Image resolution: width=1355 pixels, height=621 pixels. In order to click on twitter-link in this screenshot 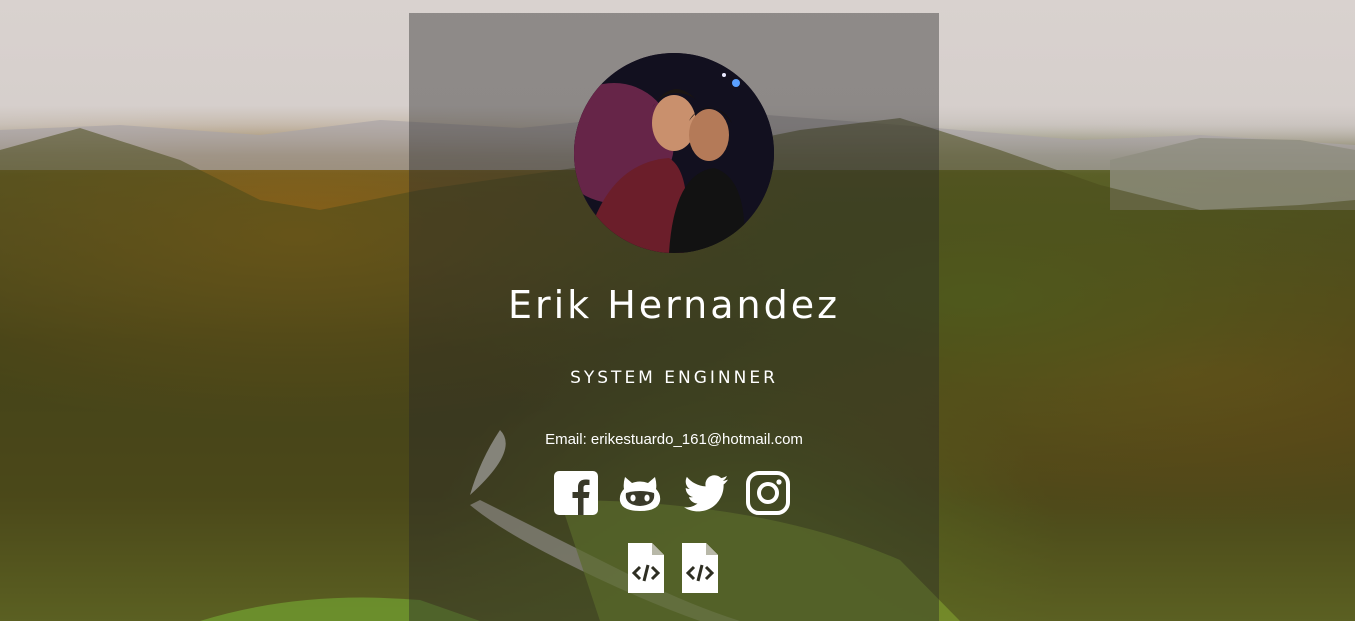, I will do `click(705, 493)`.